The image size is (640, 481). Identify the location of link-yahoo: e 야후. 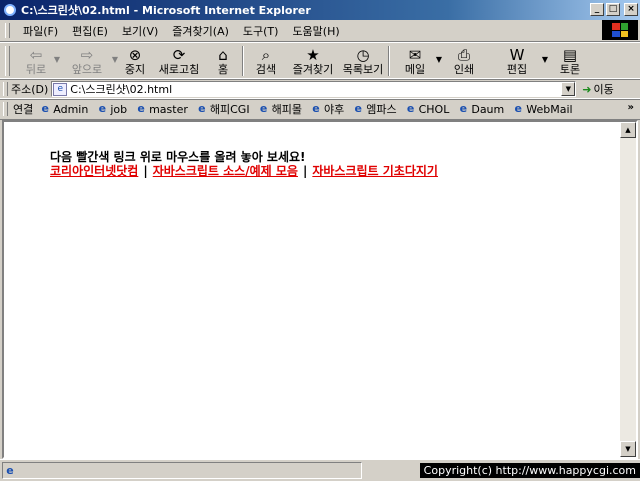
(327, 109).